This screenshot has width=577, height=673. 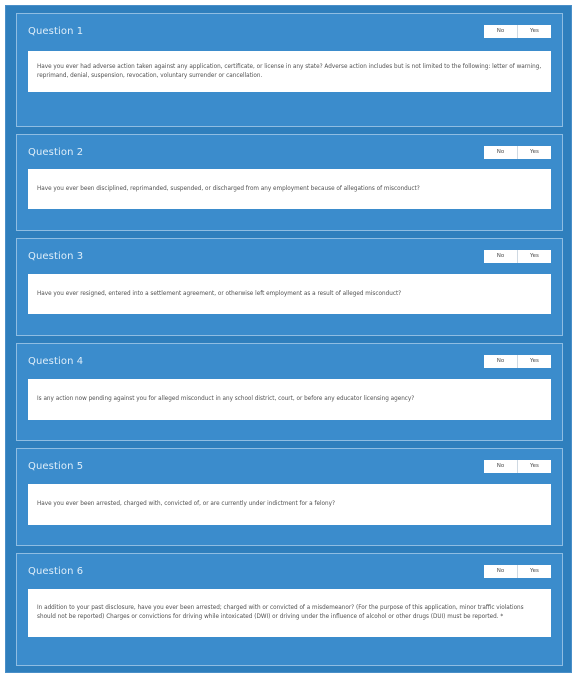 I want to click on question-3-yes-button: Yes, so click(x=534, y=256).